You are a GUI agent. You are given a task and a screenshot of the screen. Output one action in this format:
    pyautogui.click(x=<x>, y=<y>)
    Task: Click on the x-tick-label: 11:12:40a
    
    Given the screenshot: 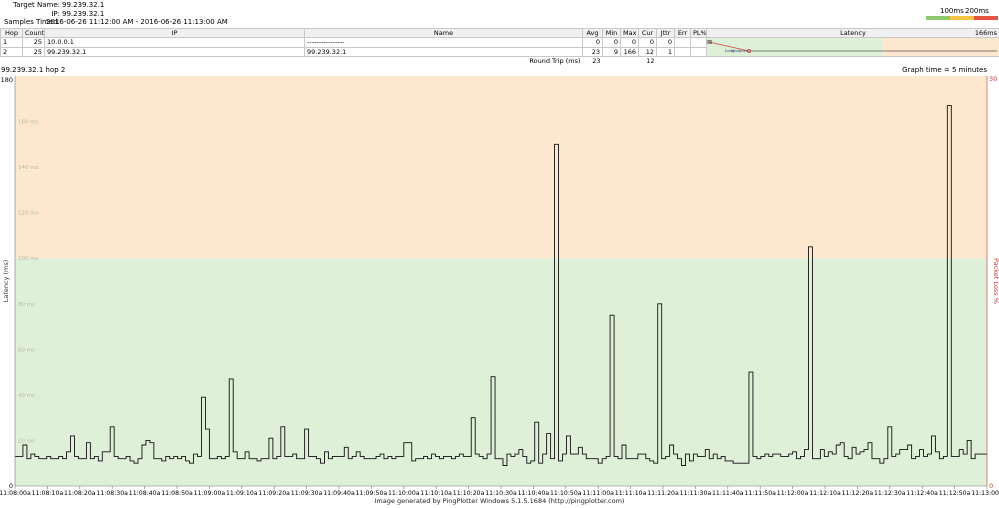 What is the action you would take?
    pyautogui.click(x=922, y=493)
    